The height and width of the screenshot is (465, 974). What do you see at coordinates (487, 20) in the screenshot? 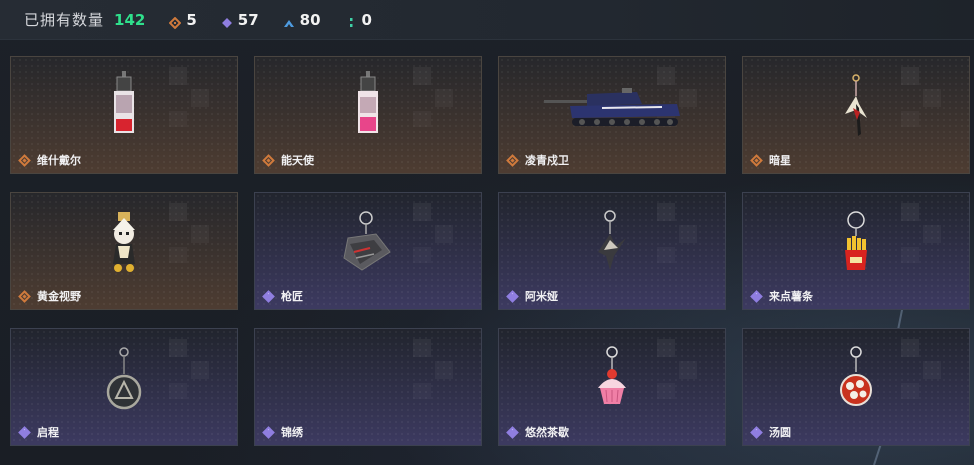
I see `inventory-header: 已拥有数量 142 5 57 80 0` at bounding box center [487, 20].